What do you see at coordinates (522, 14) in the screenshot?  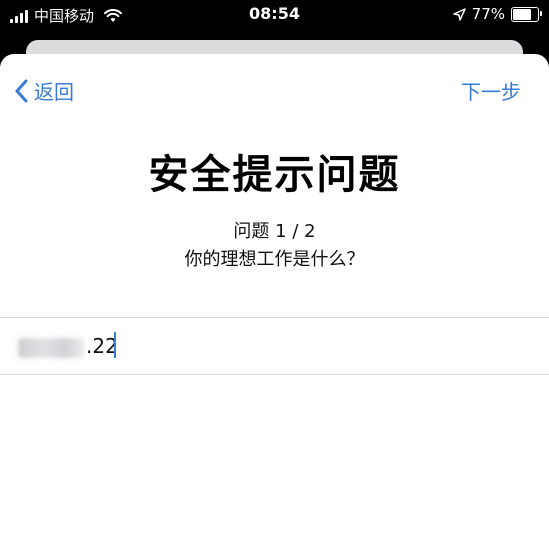 I see `battery-fill` at bounding box center [522, 14].